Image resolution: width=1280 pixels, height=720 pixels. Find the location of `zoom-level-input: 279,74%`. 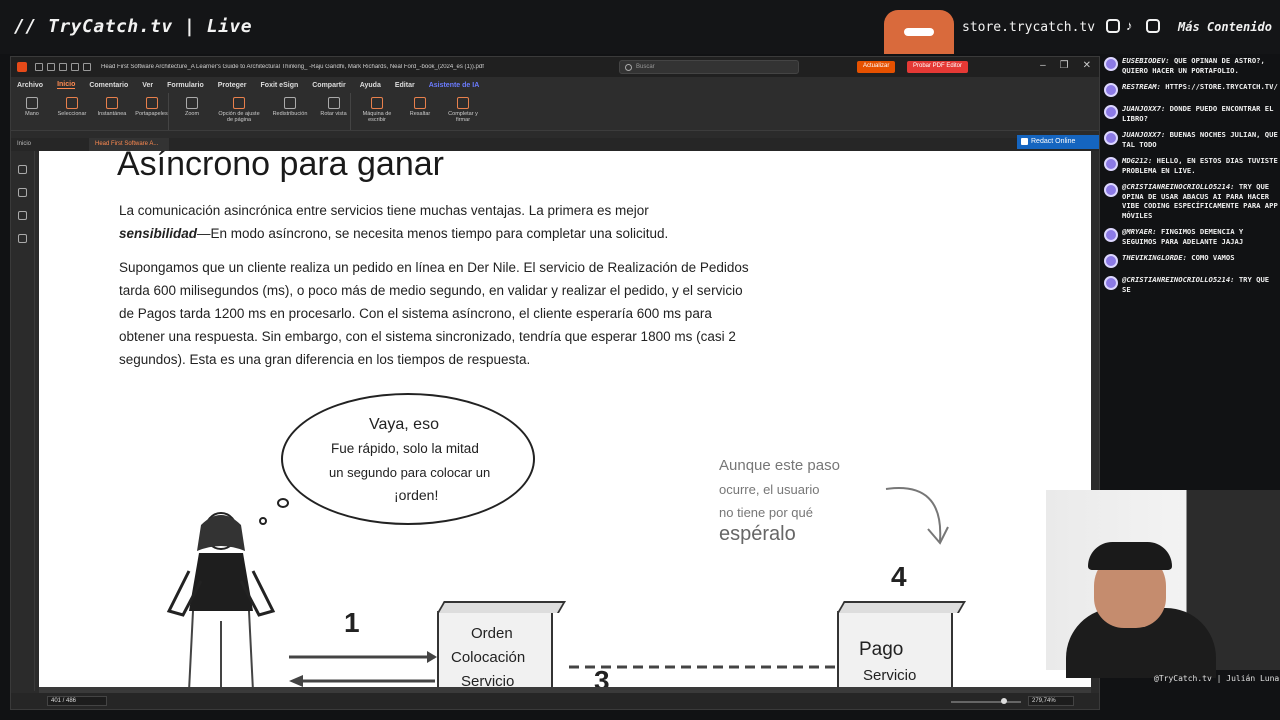

zoom-level-input: 279,74% is located at coordinates (1051, 701).